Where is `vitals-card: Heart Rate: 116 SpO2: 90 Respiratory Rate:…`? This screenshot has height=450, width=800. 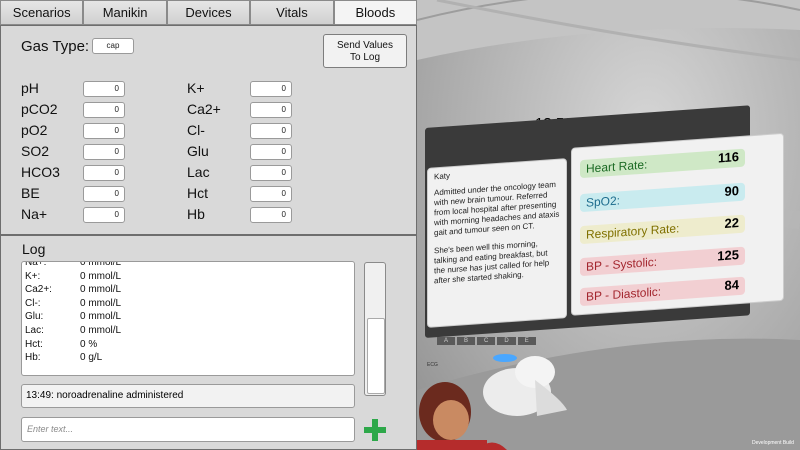 vitals-card: Heart Rate: 116 SpO2: 90 Respiratory Rate:… is located at coordinates (677, 224).